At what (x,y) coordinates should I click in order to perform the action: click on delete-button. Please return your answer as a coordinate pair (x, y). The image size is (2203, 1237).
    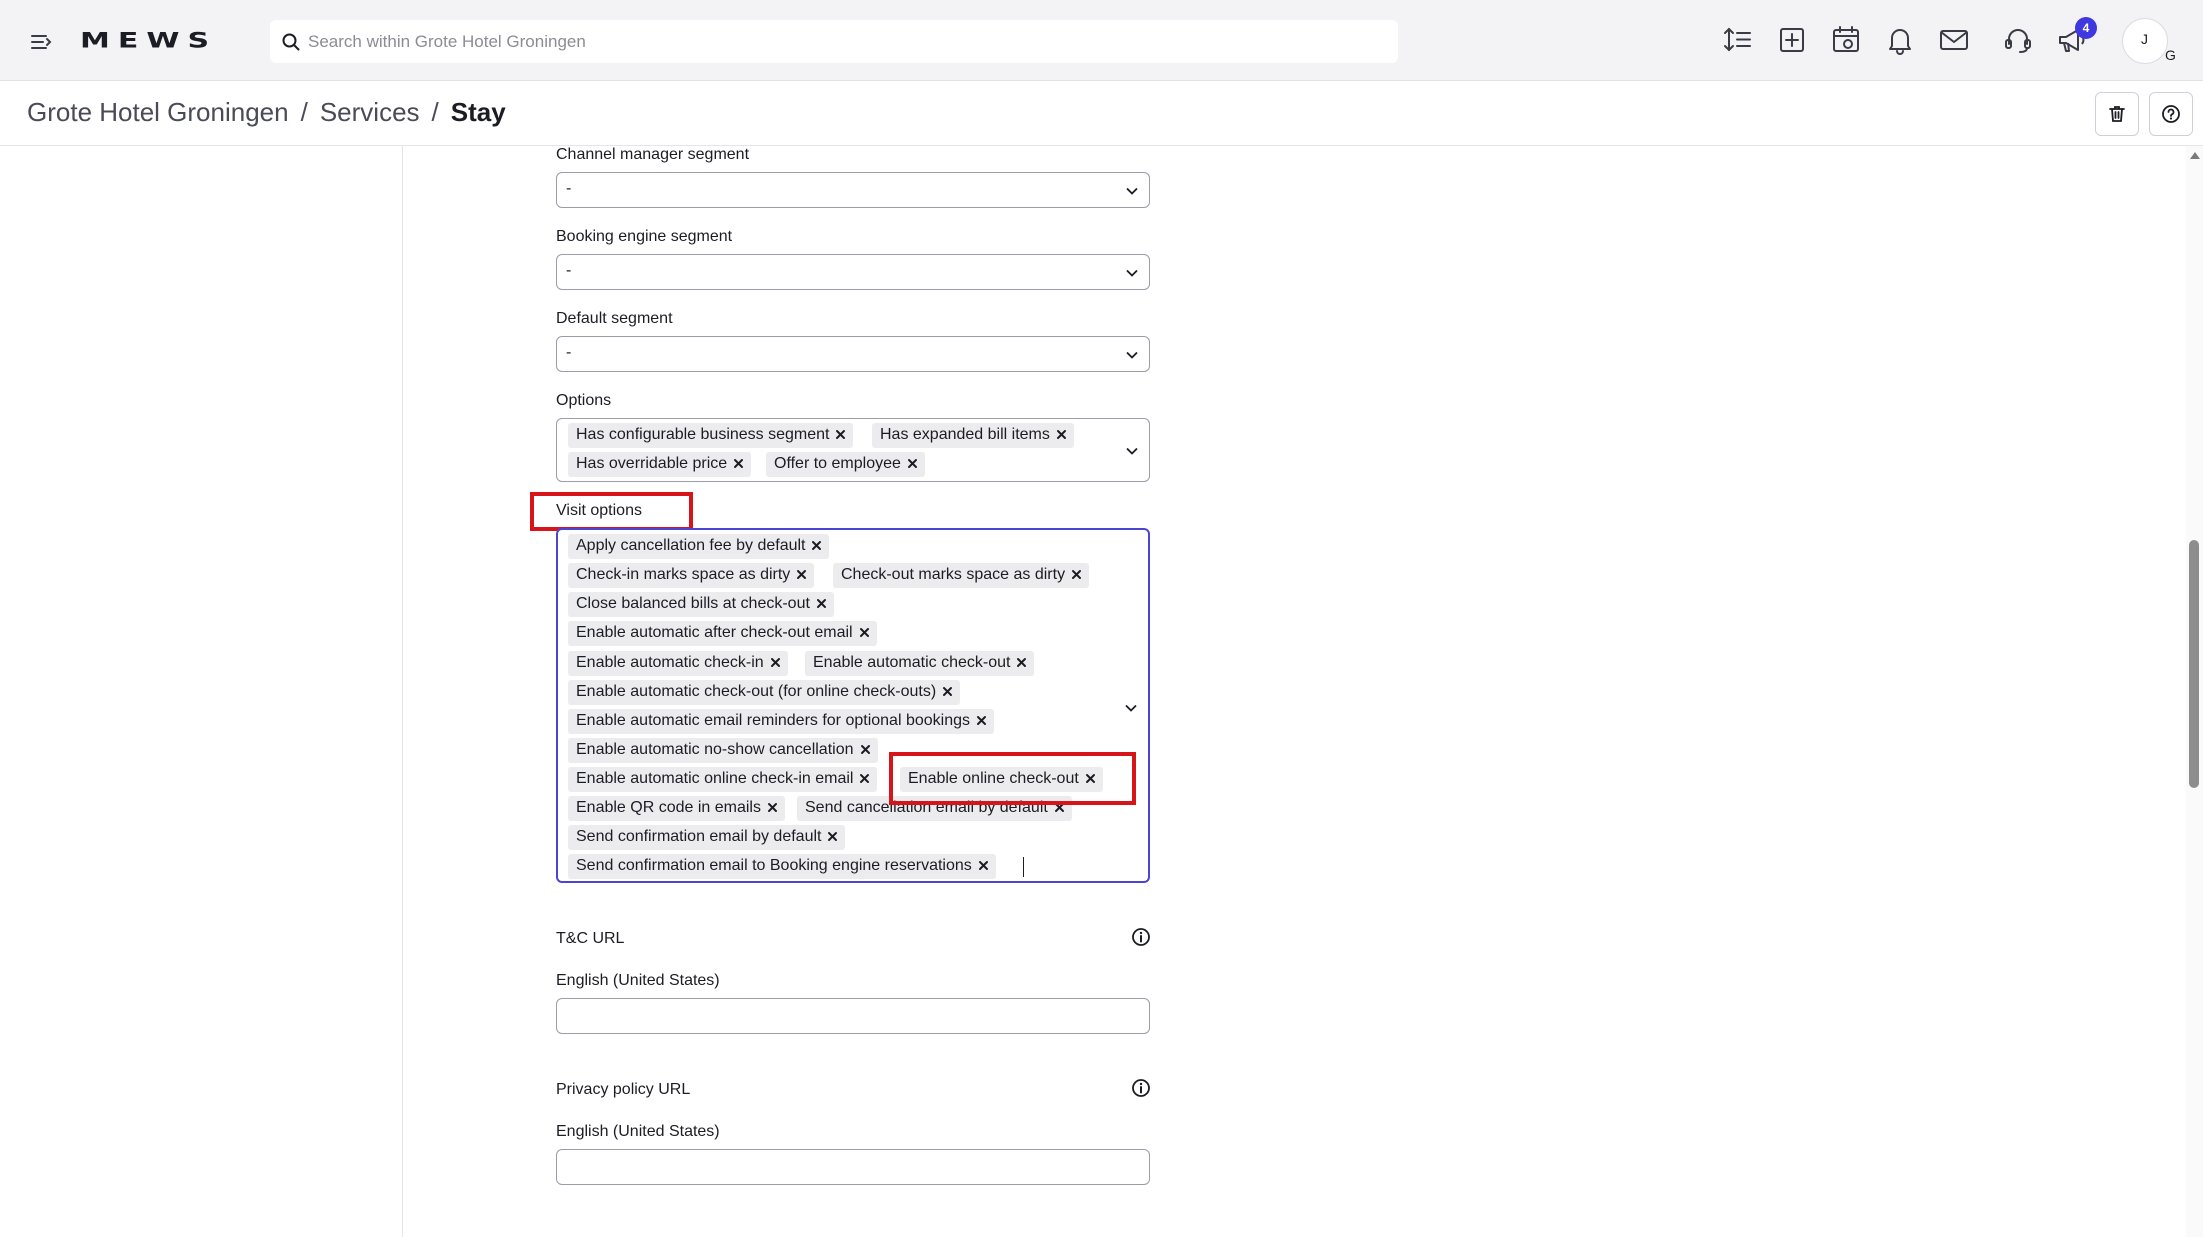
    Looking at the image, I should click on (2117, 114).